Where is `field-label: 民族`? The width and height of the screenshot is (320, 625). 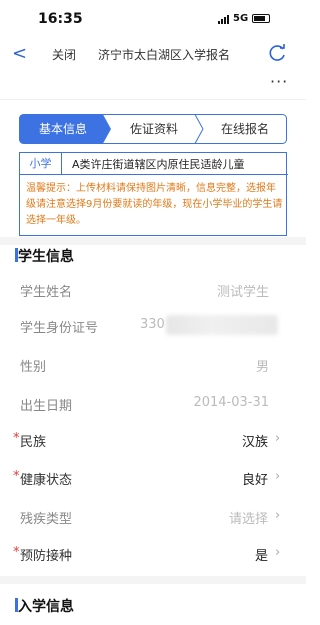 field-label: 民族 is located at coordinates (33, 442).